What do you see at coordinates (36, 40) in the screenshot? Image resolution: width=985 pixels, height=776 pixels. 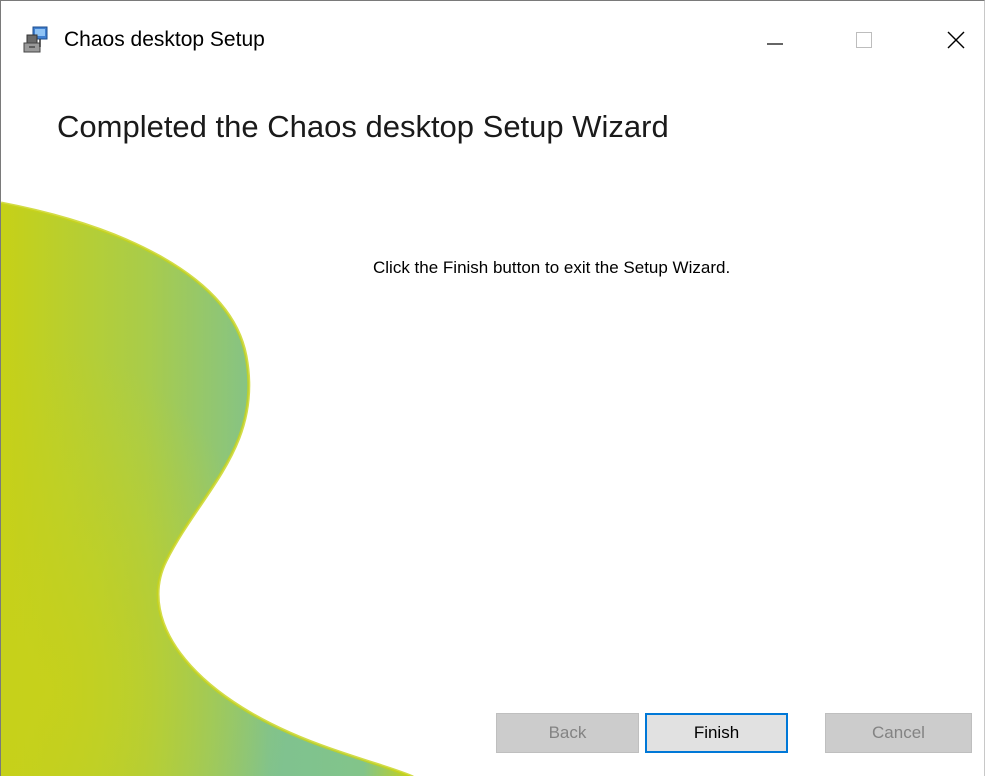 I see `installer-icon` at bounding box center [36, 40].